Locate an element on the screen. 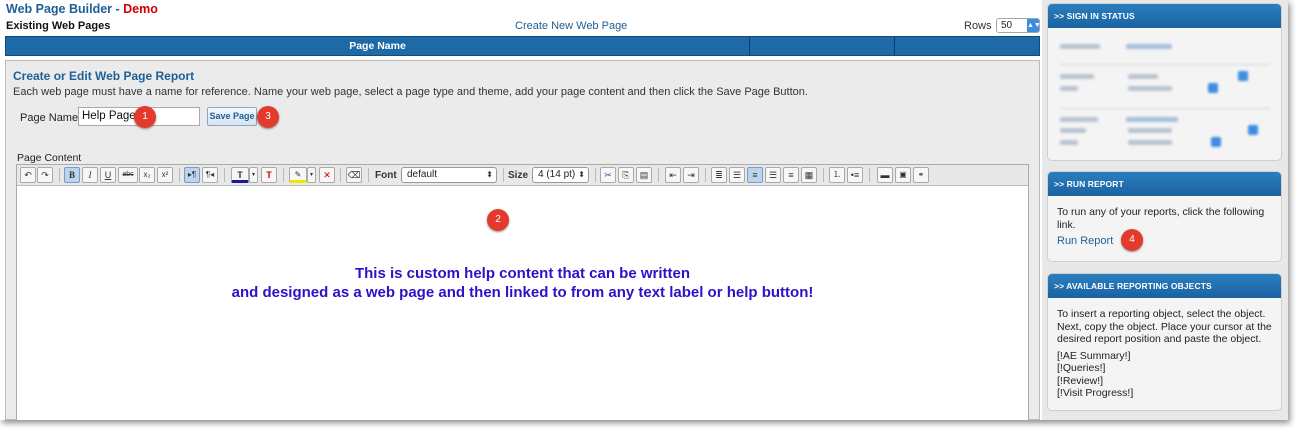 Image resolution: width=1300 pixels, height=433 pixels. list-item: [!Visit Progress!] is located at coordinates (1164, 393).